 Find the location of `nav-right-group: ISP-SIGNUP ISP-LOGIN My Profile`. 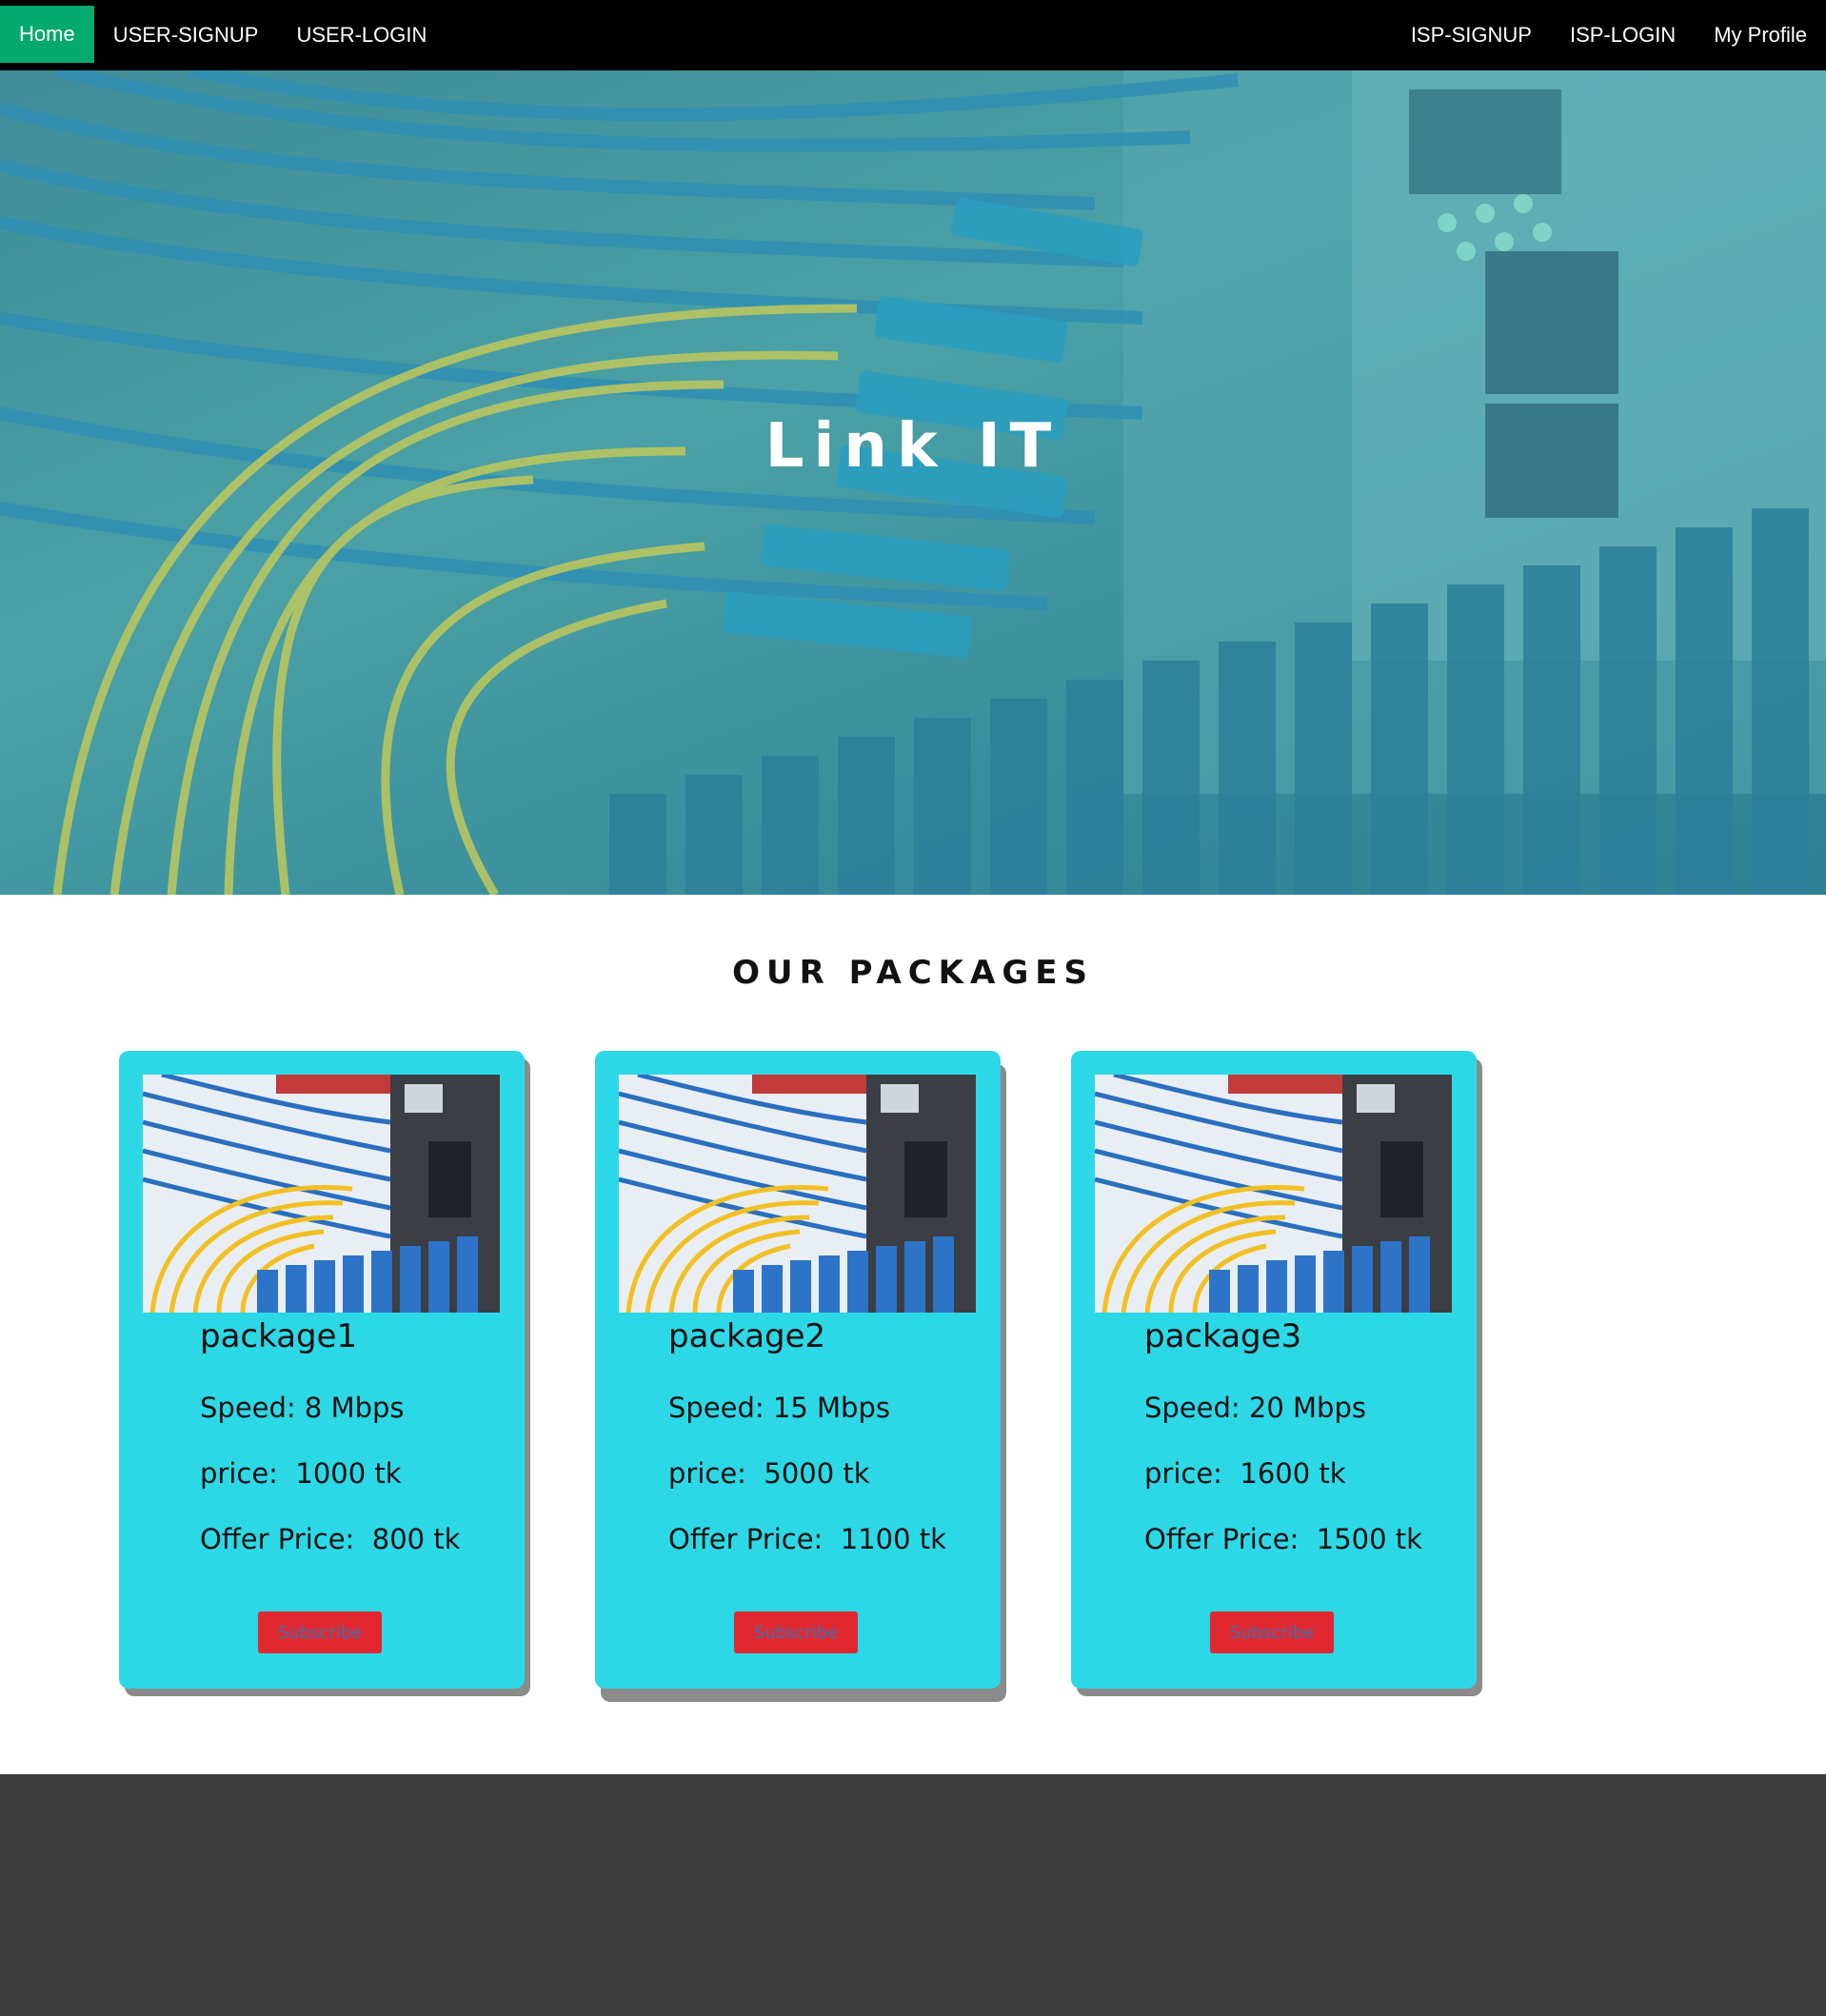

nav-right-group: ISP-SIGNUP ISP-LOGIN My Profile is located at coordinates (1609, 35).